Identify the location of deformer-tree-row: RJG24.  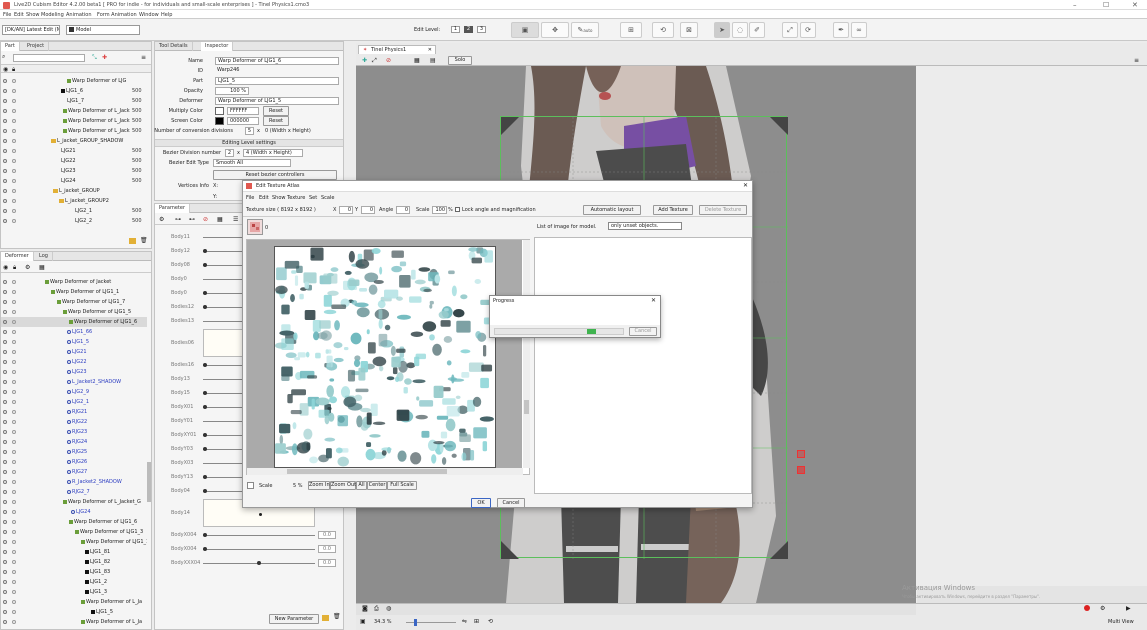
(74, 442).